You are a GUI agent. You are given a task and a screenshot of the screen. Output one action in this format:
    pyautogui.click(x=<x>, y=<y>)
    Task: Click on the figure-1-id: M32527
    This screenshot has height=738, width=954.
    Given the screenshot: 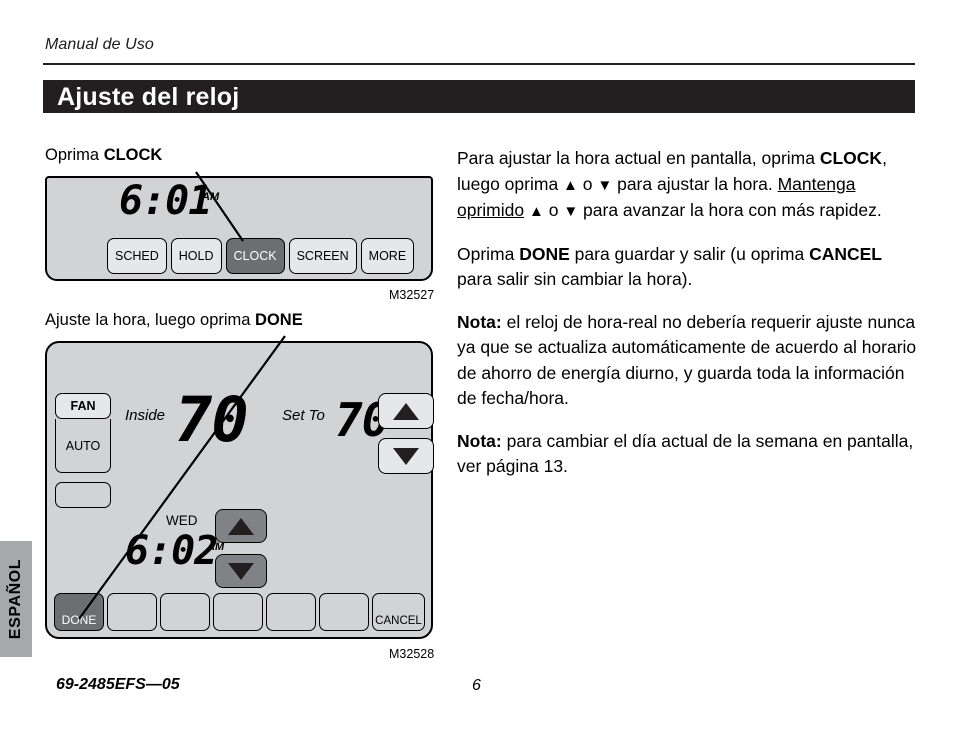 What is the action you would take?
    pyautogui.click(x=412, y=295)
    